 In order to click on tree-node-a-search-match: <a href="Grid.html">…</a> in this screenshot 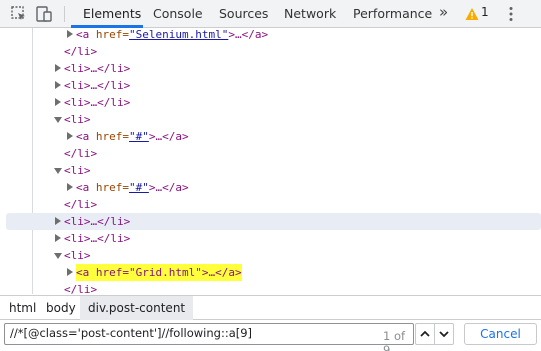, I will do `click(270, 272)`.